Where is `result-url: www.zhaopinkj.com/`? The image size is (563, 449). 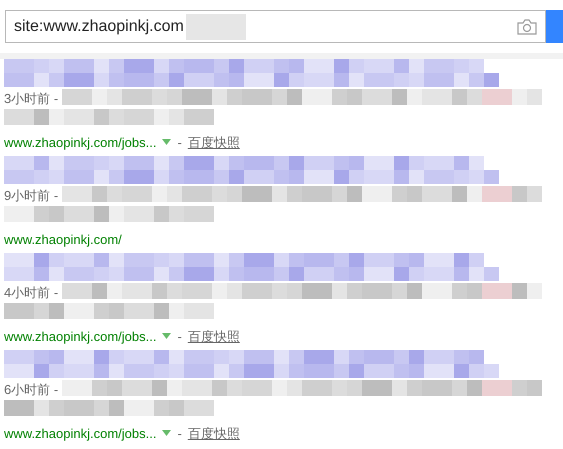
result-url: www.zhaopinkj.com/ is located at coordinates (63, 239).